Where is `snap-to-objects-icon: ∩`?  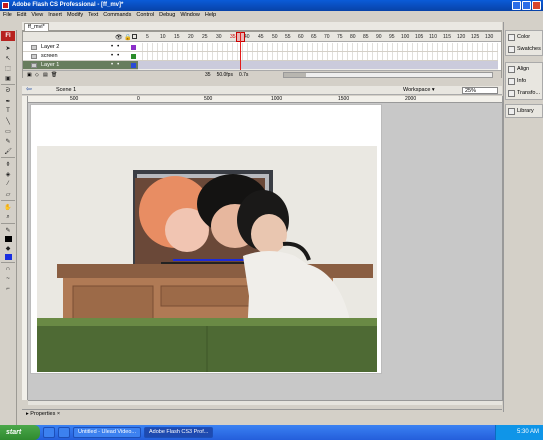
snap-to-objects-icon: ∩ is located at coordinates (8, 269).